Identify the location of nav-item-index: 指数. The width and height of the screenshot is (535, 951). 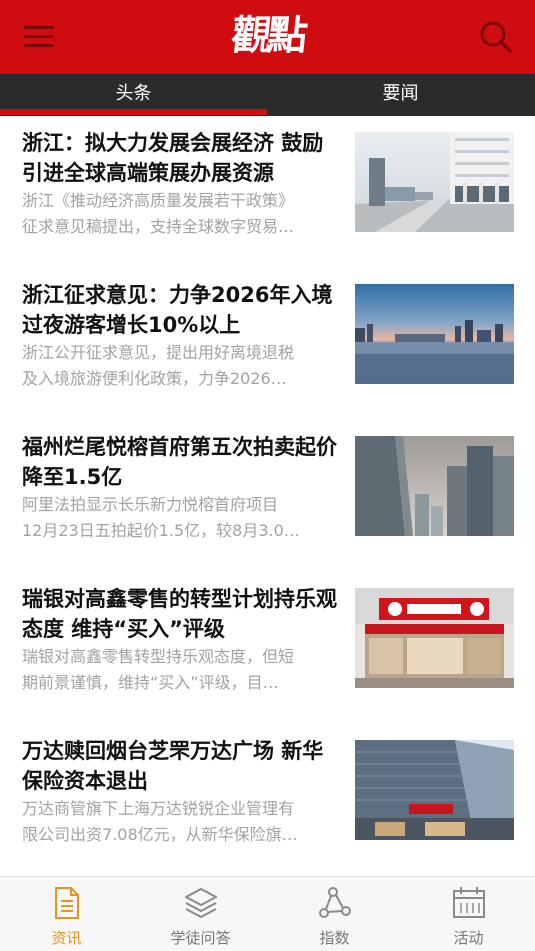
(334, 914).